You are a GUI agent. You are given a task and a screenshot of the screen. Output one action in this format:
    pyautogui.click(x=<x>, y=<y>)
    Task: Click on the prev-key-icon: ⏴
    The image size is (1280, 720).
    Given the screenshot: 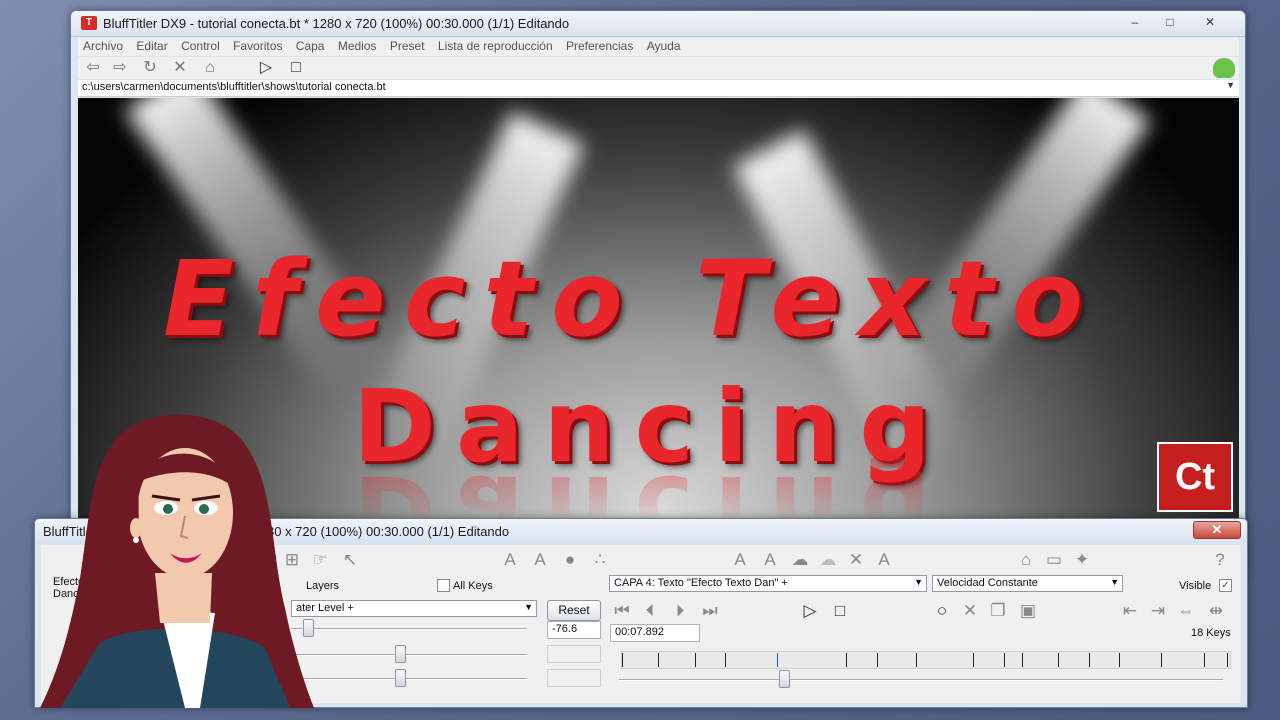 What is the action you would take?
    pyautogui.click(x=650, y=611)
    